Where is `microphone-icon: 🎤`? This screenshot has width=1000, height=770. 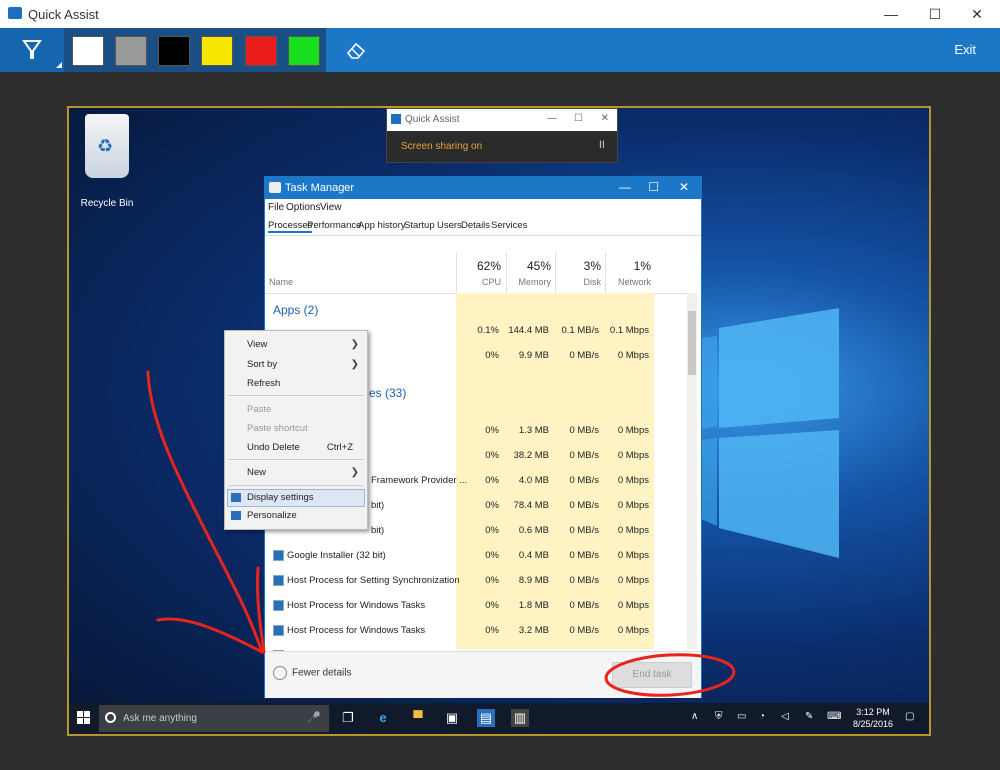 microphone-icon: 🎤 is located at coordinates (314, 717).